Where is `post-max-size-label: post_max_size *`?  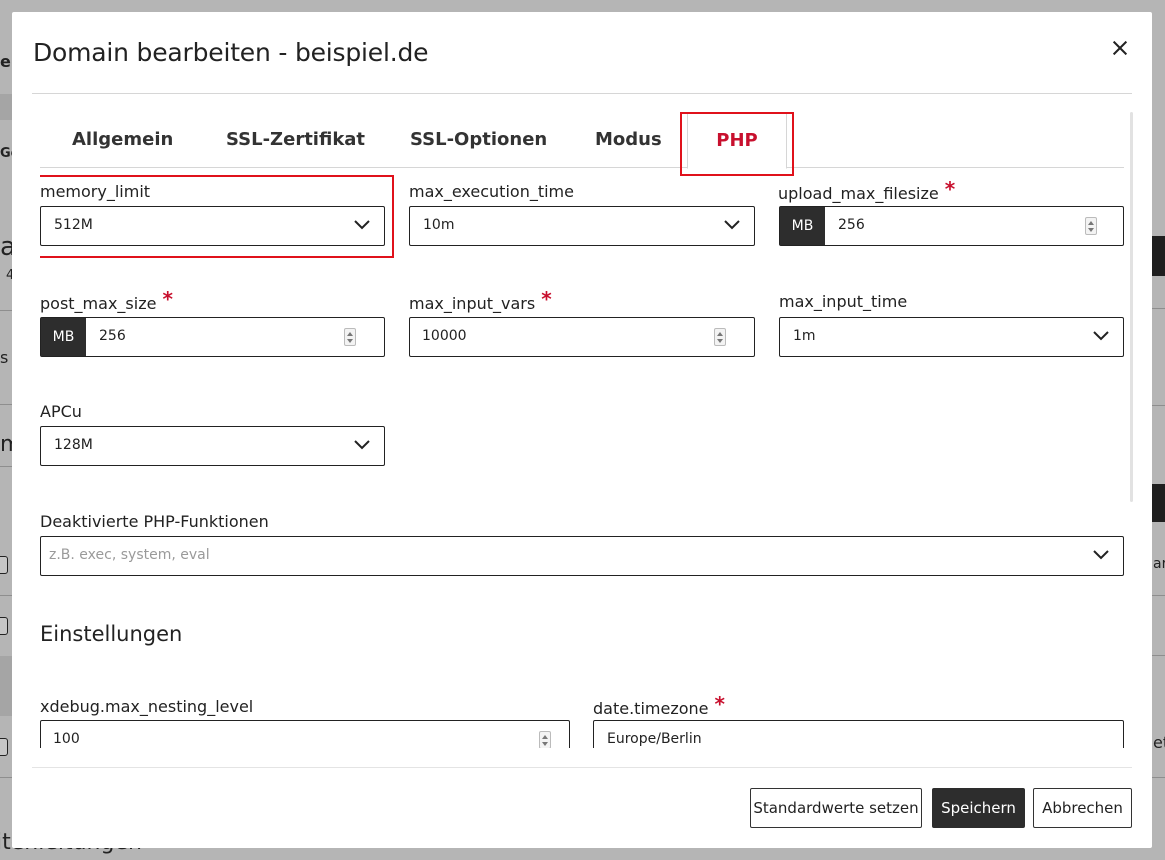
post-max-size-label: post_max_size * is located at coordinates (106, 300).